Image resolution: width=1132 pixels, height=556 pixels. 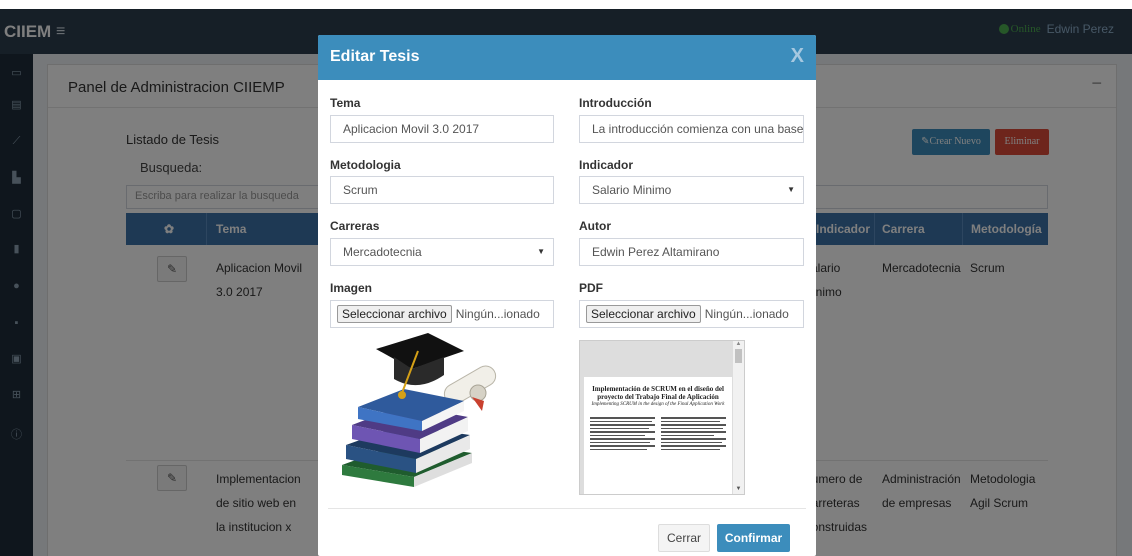 What do you see at coordinates (345, 103) in the screenshot?
I see `tema-label: Tema` at bounding box center [345, 103].